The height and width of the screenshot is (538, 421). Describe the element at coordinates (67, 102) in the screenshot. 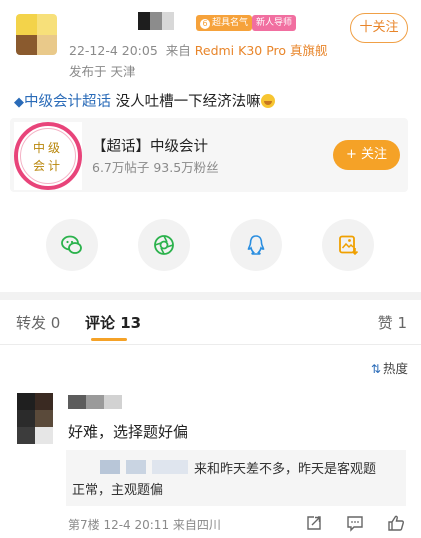

I see `super-topic-link: 中级会计超话` at that location.